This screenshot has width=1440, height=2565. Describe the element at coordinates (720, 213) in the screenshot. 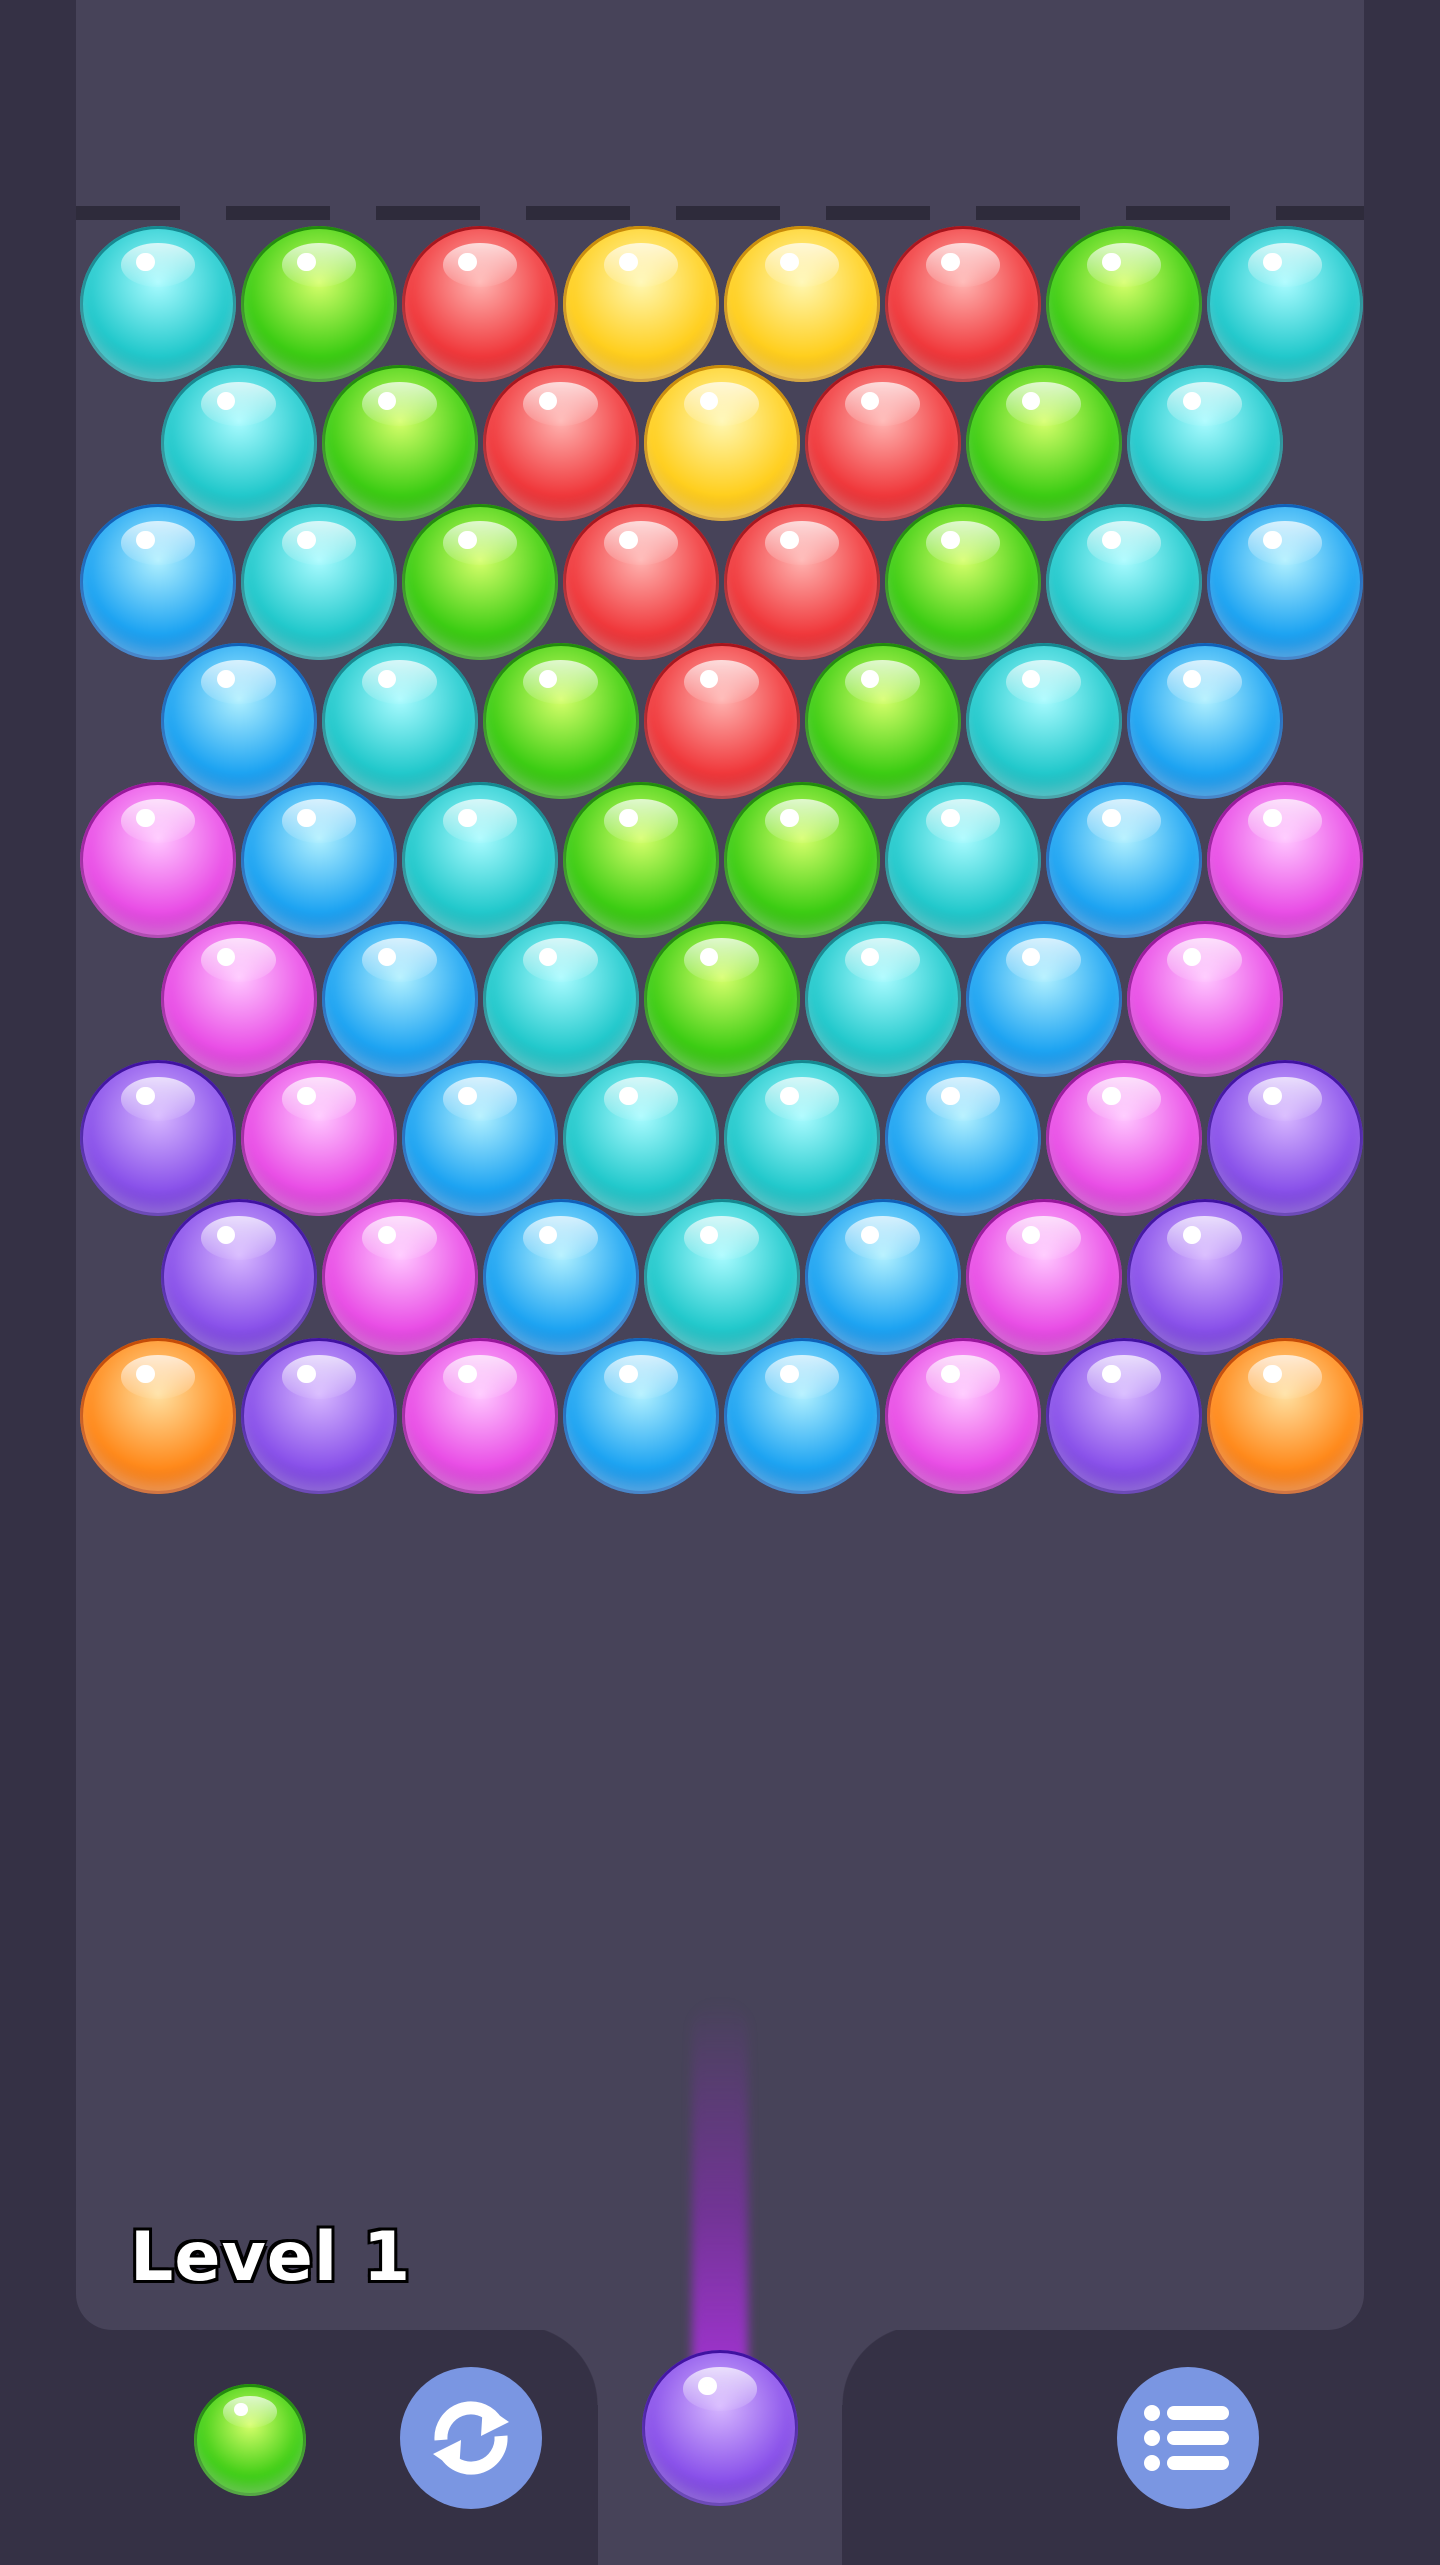

I see `danger-line` at that location.